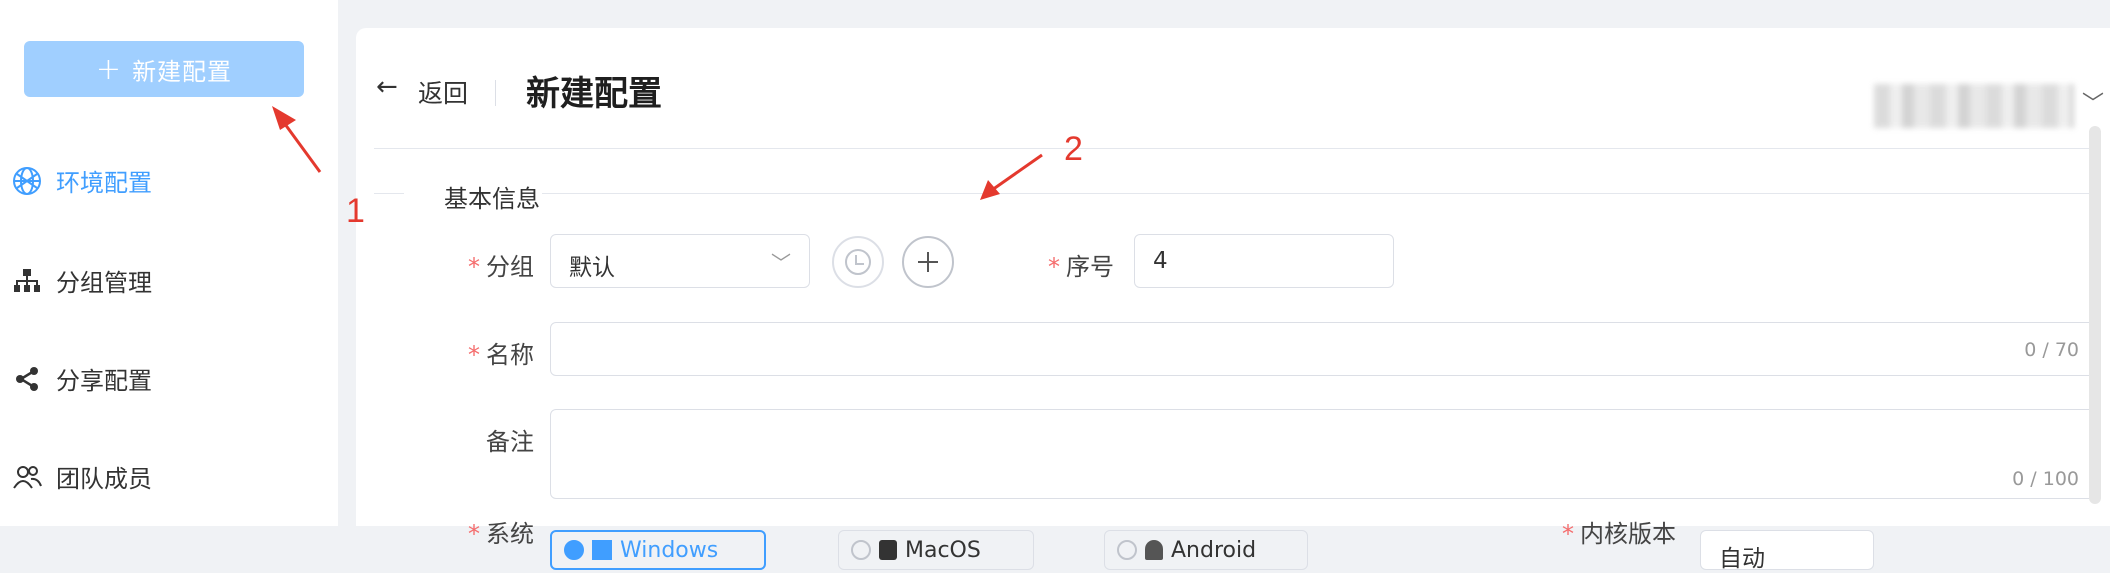 The width and height of the screenshot is (2110, 573). I want to click on serial-label: * 序号, so click(1039, 264).